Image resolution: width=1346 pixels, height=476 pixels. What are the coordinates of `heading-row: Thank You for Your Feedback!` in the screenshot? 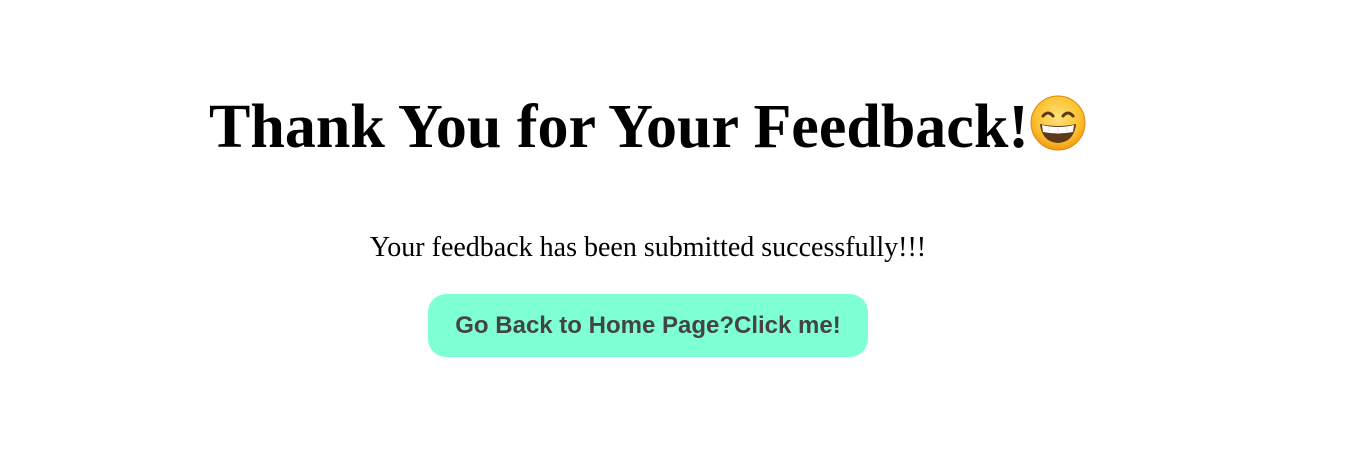 It's located at (648, 127).